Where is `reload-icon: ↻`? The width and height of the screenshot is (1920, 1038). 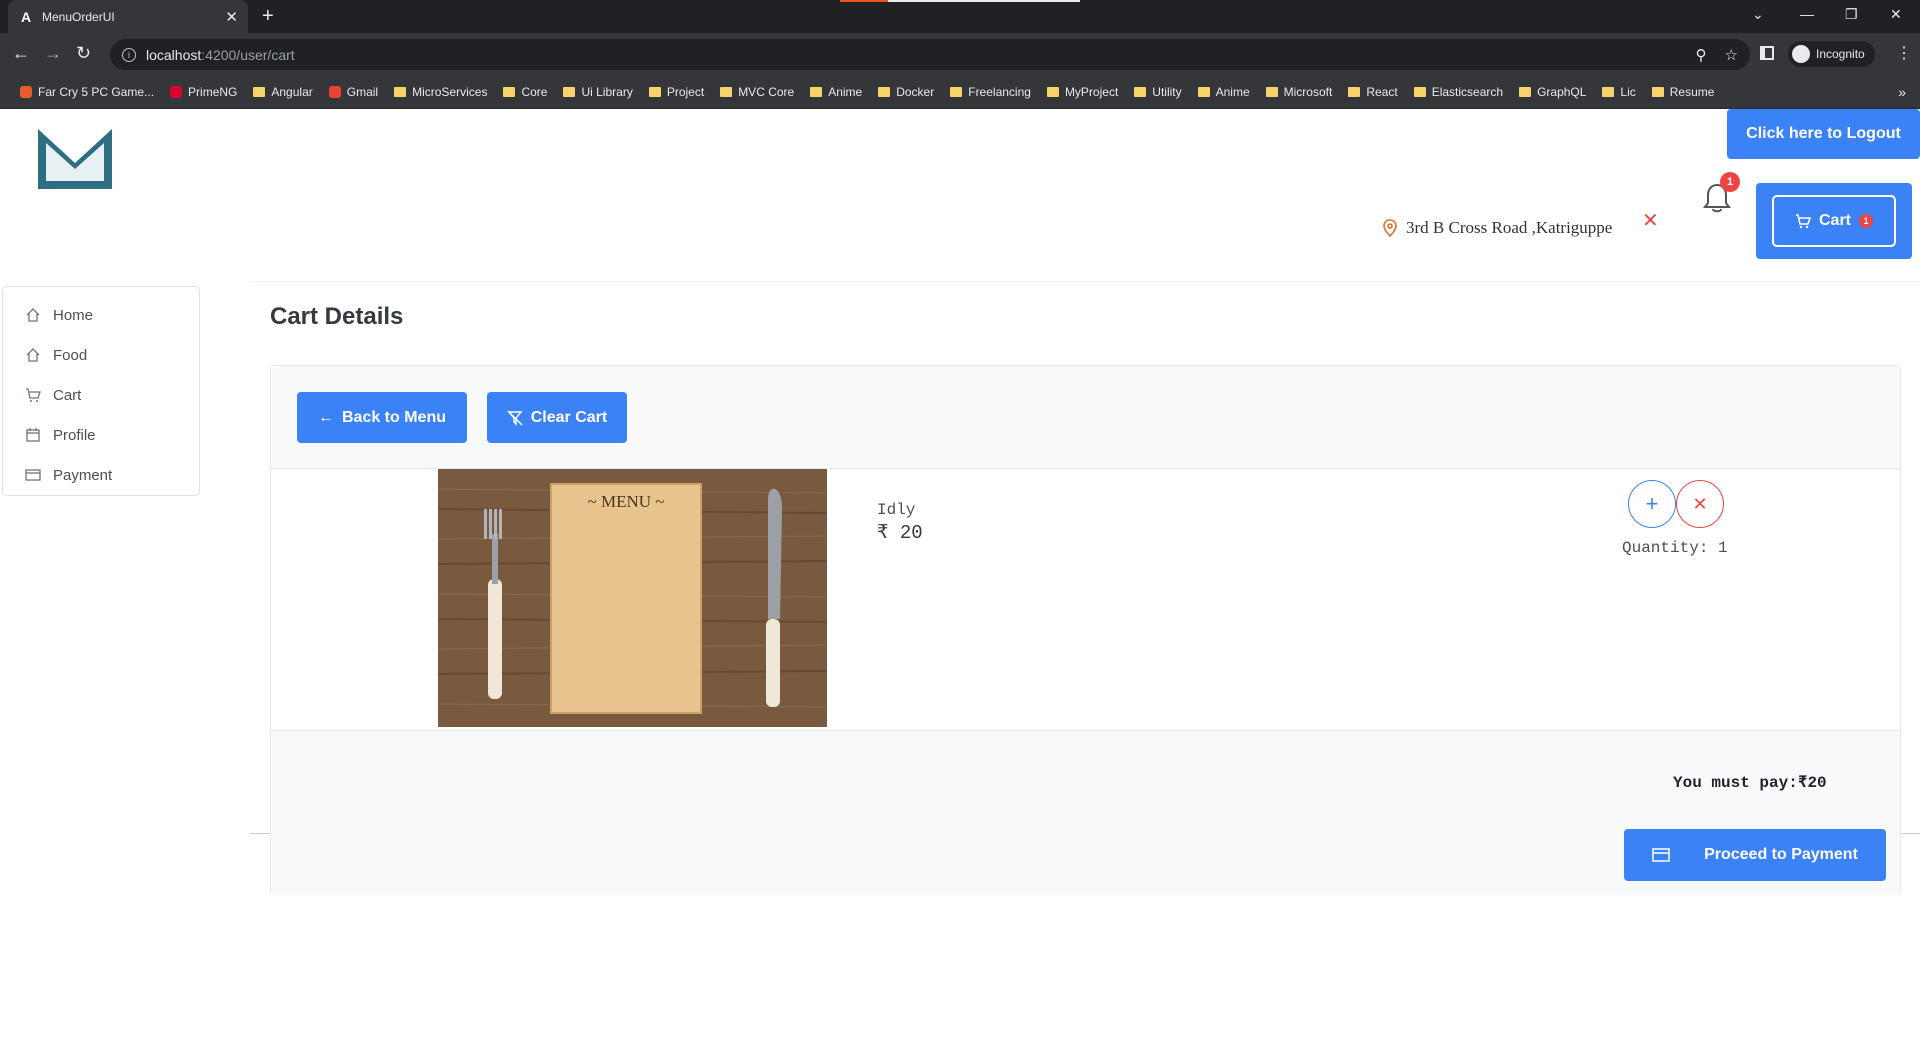
reload-icon: ↻ is located at coordinates (83, 53).